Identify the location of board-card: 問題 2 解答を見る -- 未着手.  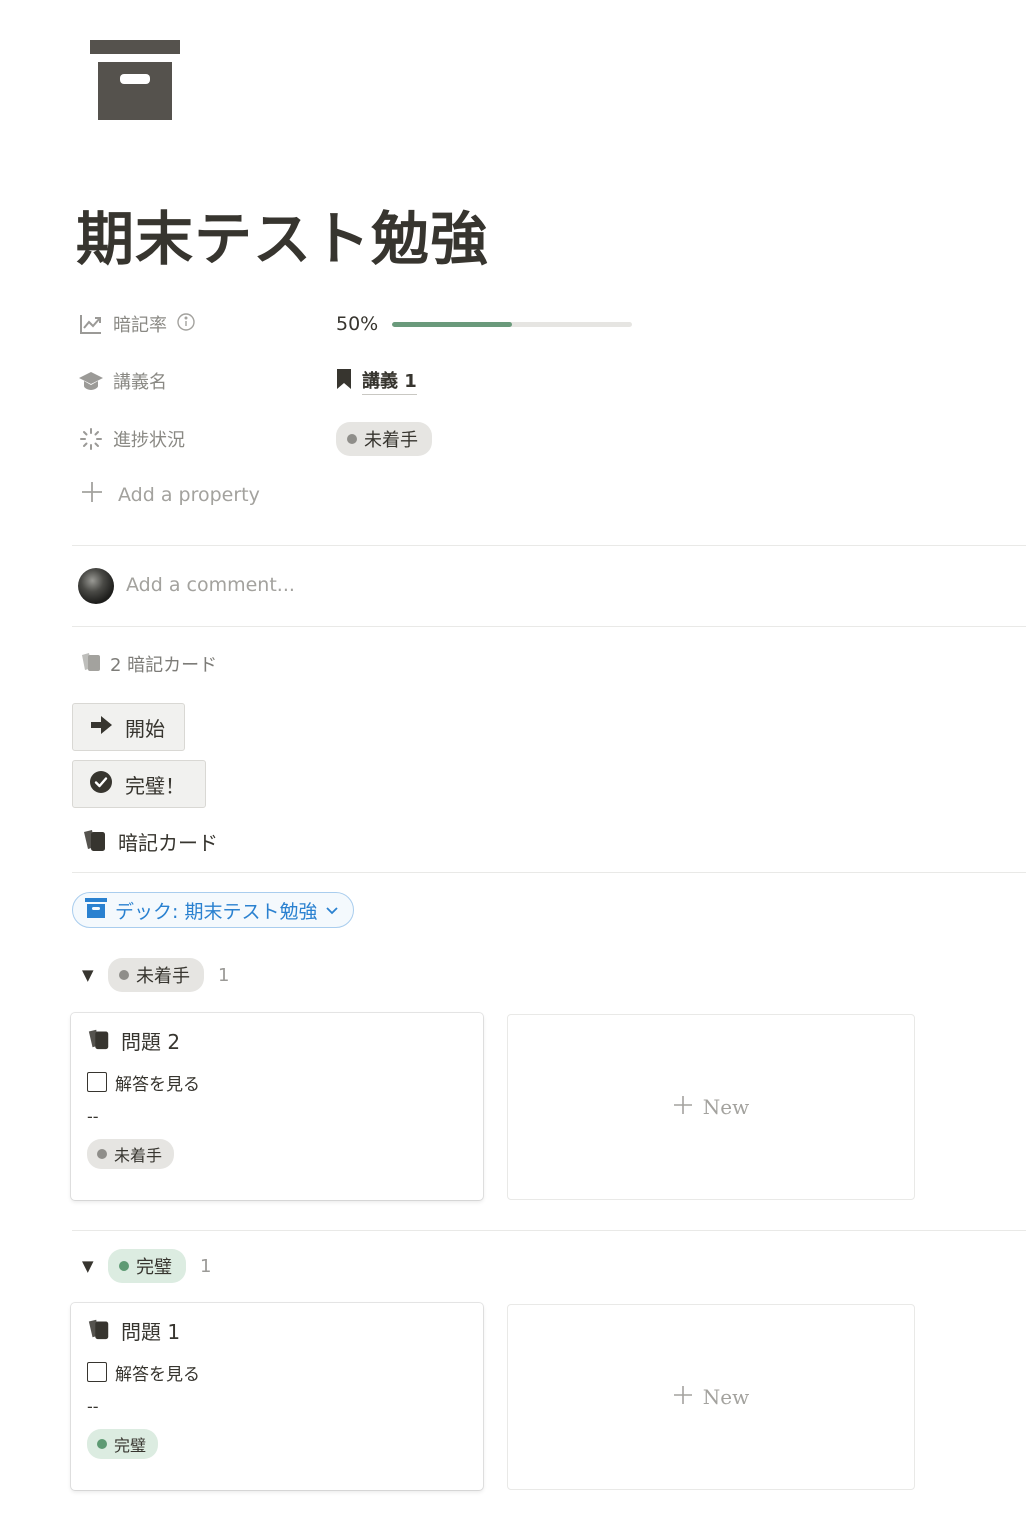
(277, 1106).